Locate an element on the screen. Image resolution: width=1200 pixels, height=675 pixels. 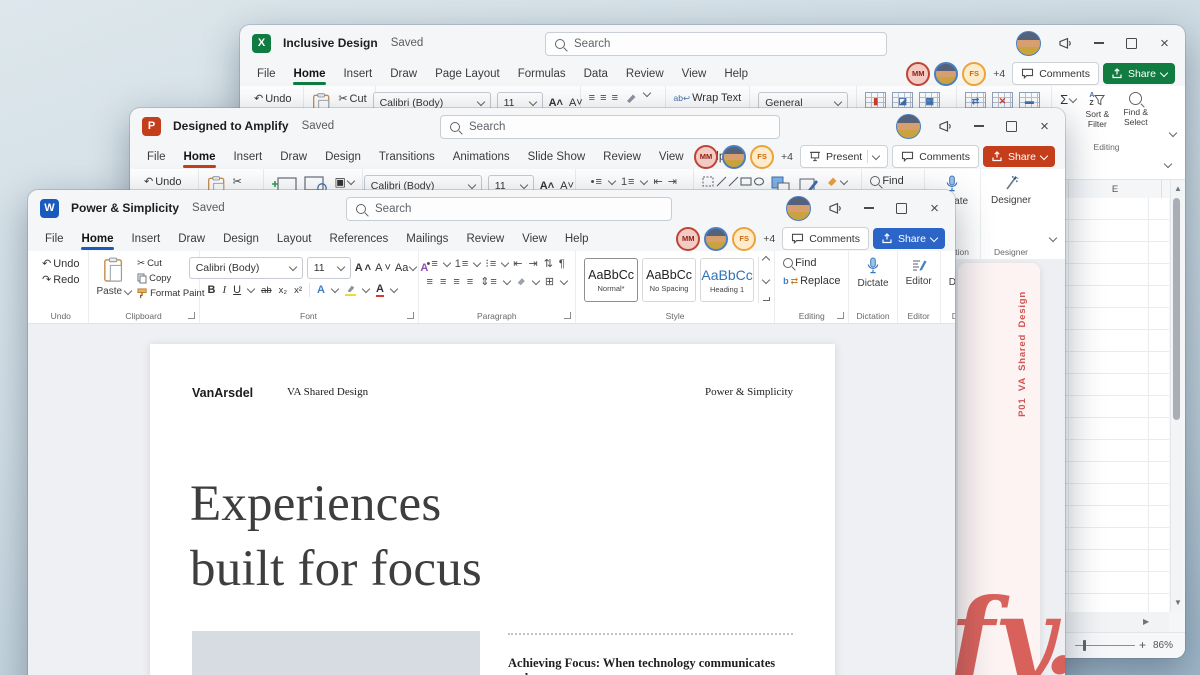
font-name-combo: Calibri (Body) is located at coordinates (245, 268).